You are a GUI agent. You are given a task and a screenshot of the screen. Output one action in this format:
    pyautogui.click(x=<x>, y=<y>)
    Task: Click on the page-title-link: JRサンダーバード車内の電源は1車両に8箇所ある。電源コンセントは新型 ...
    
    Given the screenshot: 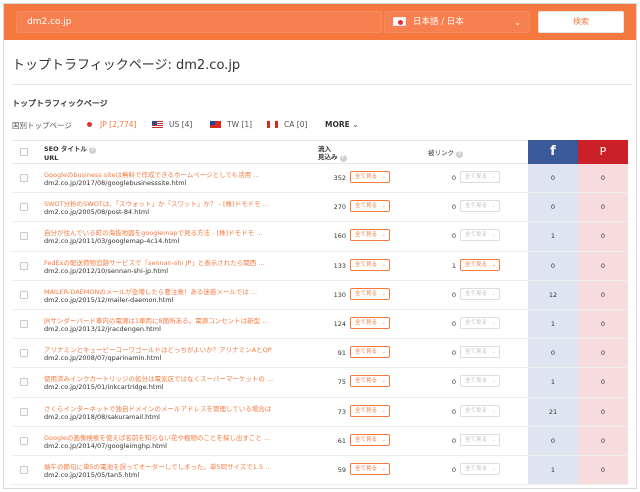 What is the action you would take?
    pyautogui.click(x=159, y=320)
    